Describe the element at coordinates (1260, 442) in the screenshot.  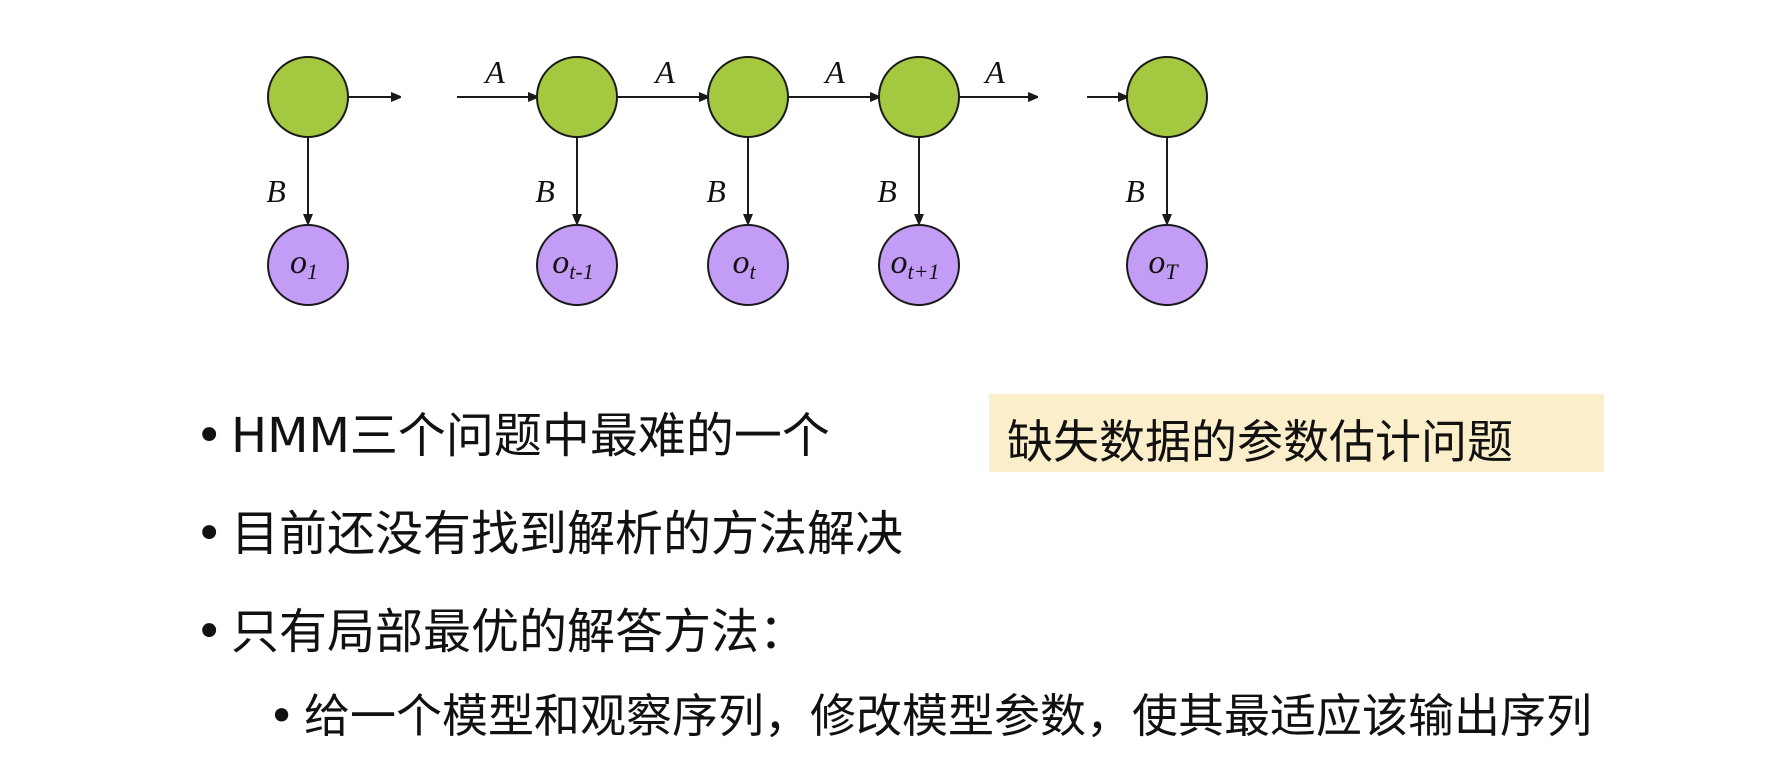
I see `highlight-text: 缺失数据的参数估计问题` at that location.